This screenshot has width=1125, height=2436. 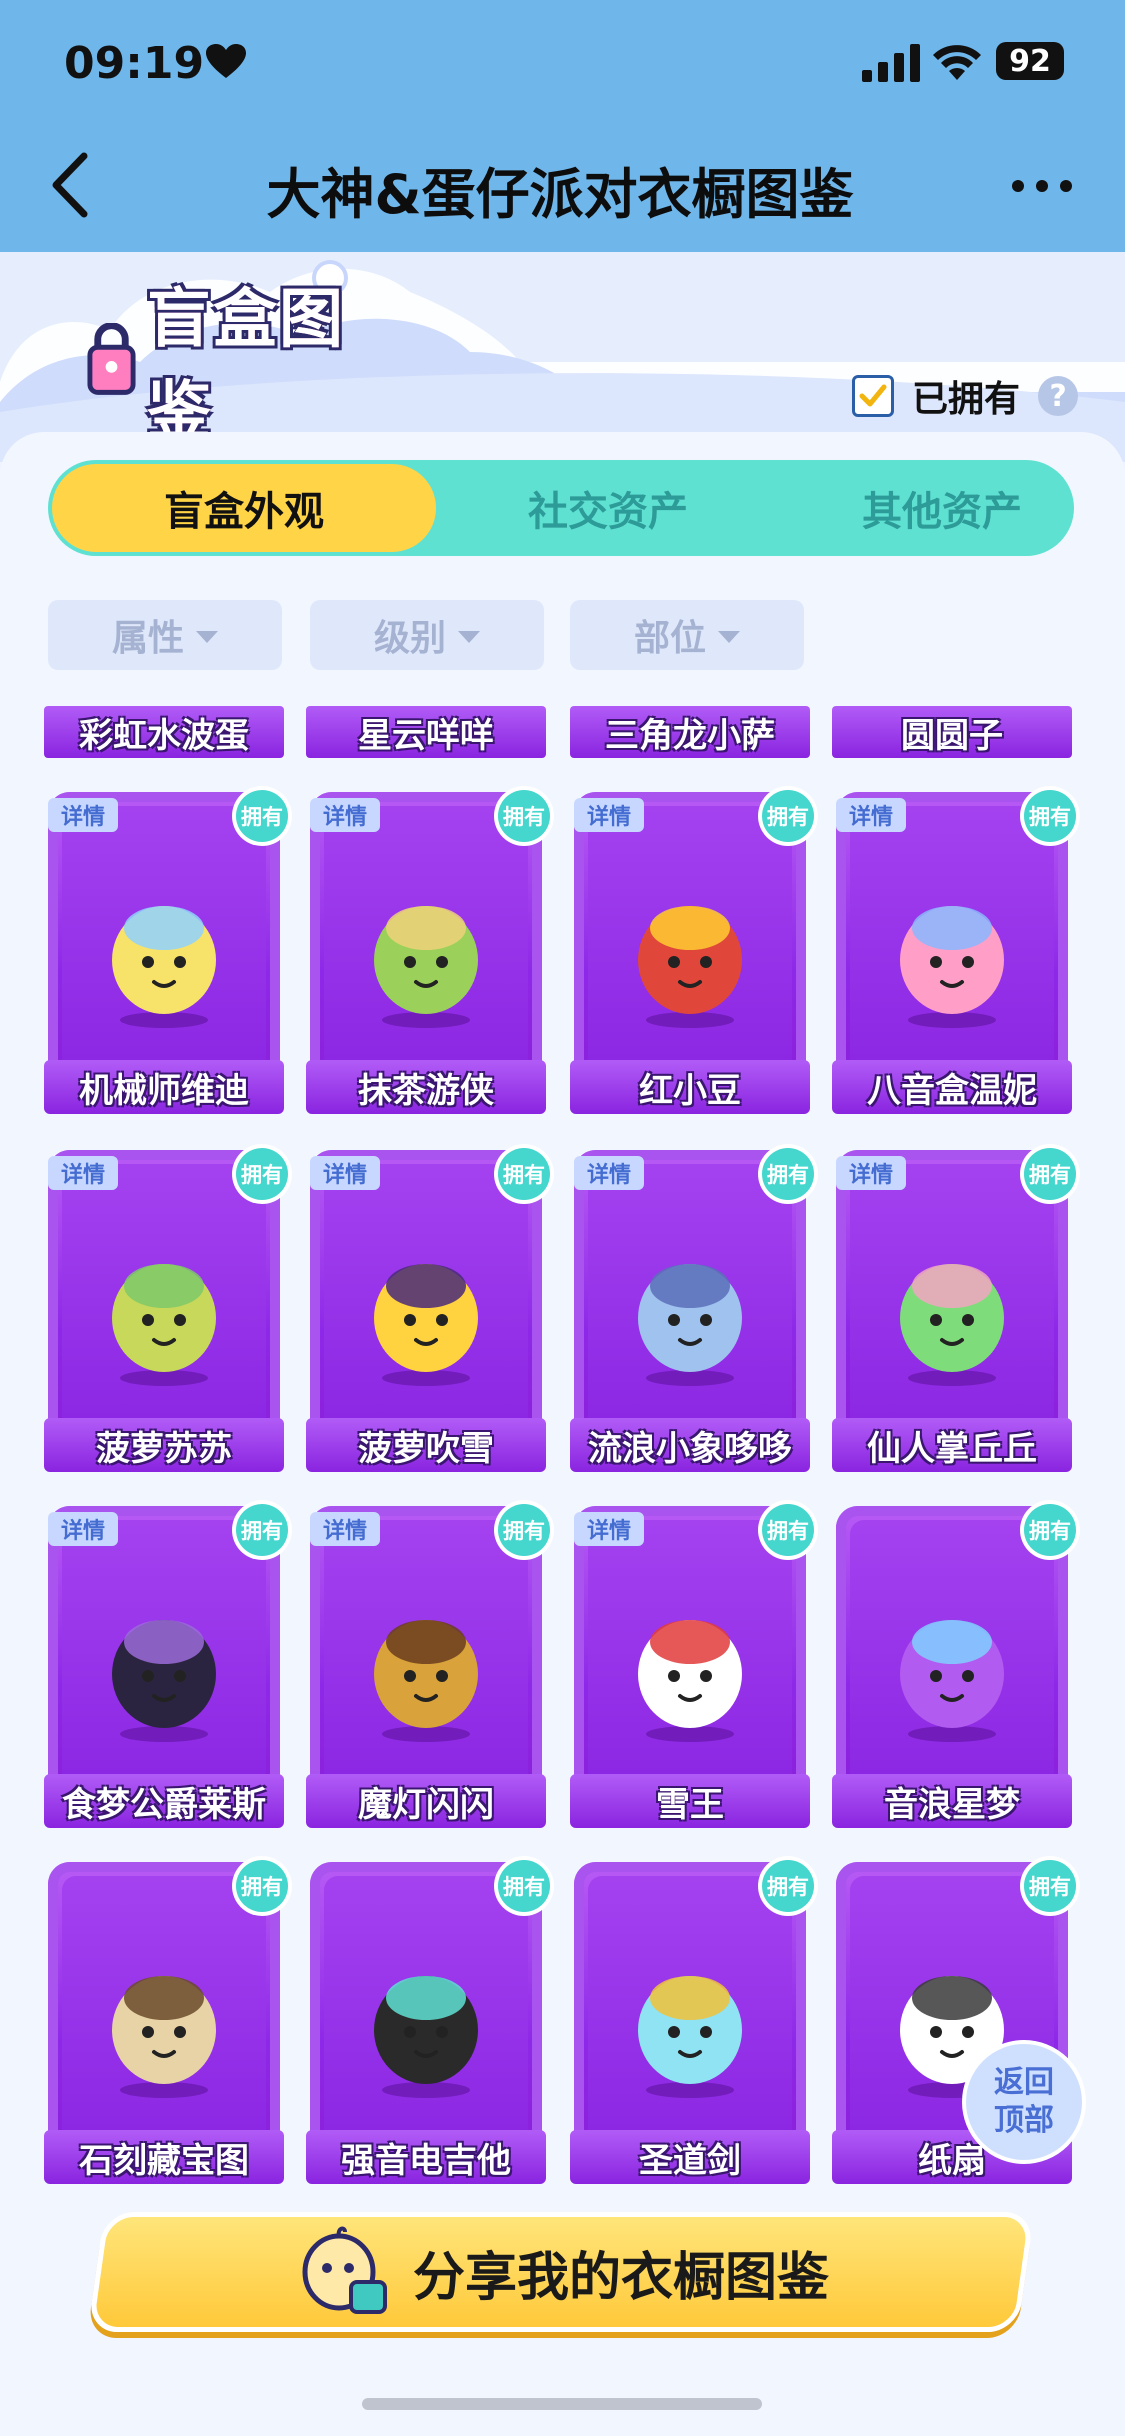 I want to click on collection-card: 详情 拥有红小豆, so click(x=694, y=950).